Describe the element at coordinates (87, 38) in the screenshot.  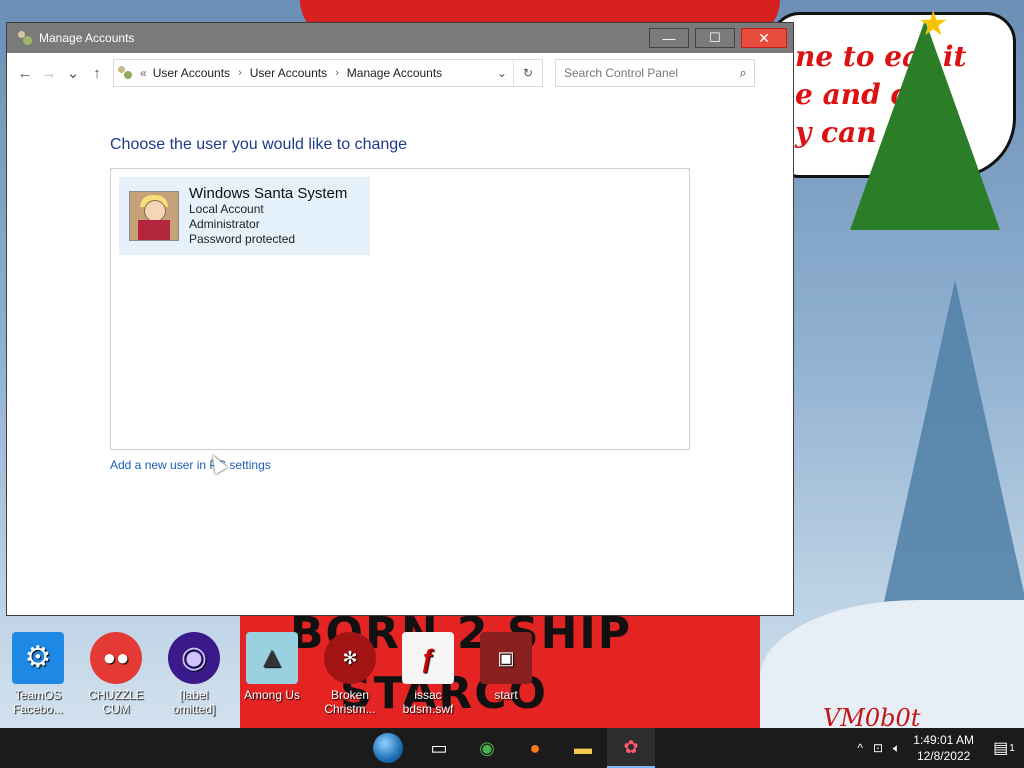
I see `window-title: Manage Accounts` at that location.